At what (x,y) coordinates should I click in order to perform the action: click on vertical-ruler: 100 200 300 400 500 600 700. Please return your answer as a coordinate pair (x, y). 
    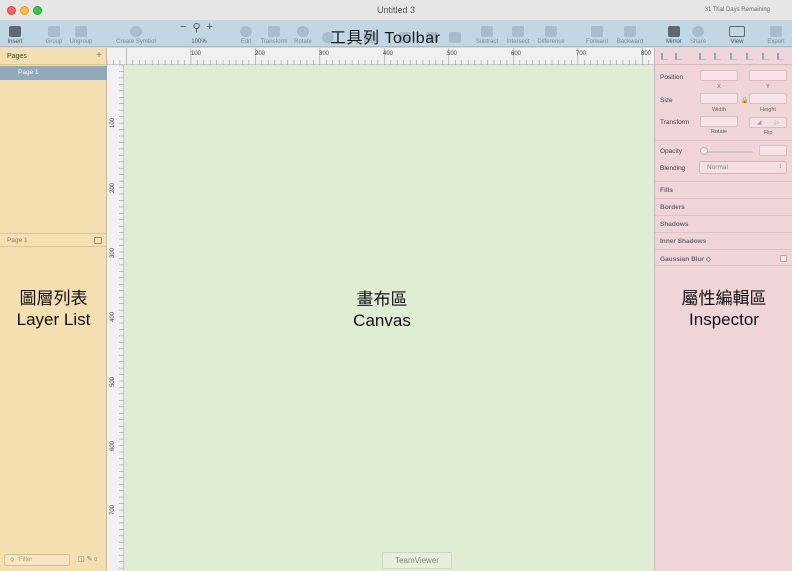
    Looking at the image, I should click on (115, 317).